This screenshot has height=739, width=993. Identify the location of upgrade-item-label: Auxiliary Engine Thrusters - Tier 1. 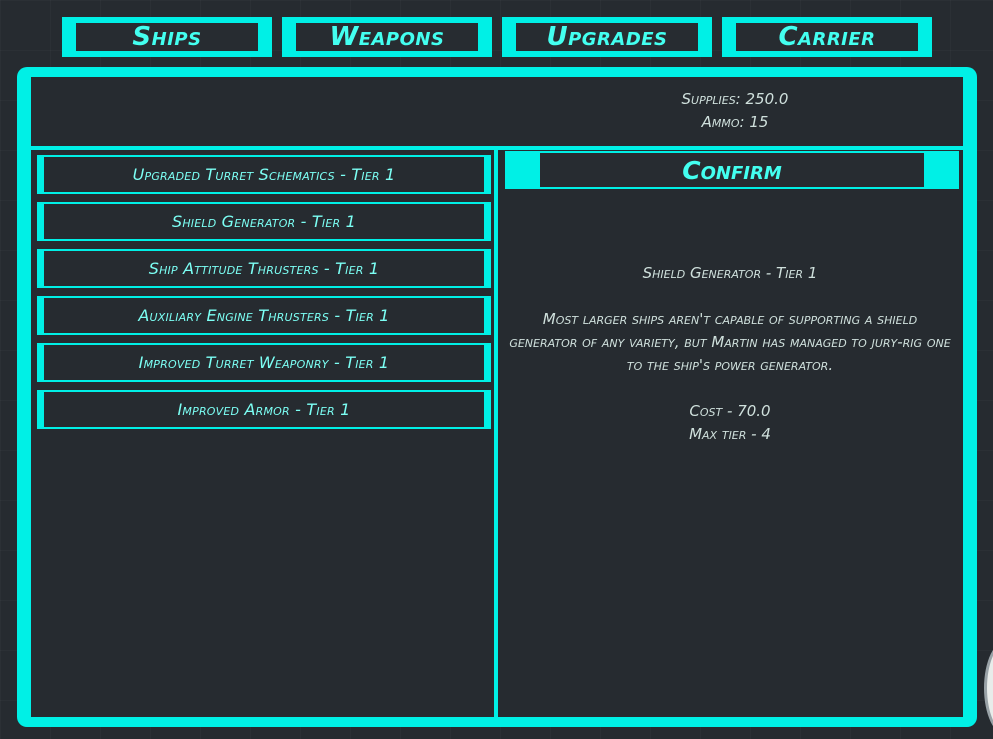
(264, 315).